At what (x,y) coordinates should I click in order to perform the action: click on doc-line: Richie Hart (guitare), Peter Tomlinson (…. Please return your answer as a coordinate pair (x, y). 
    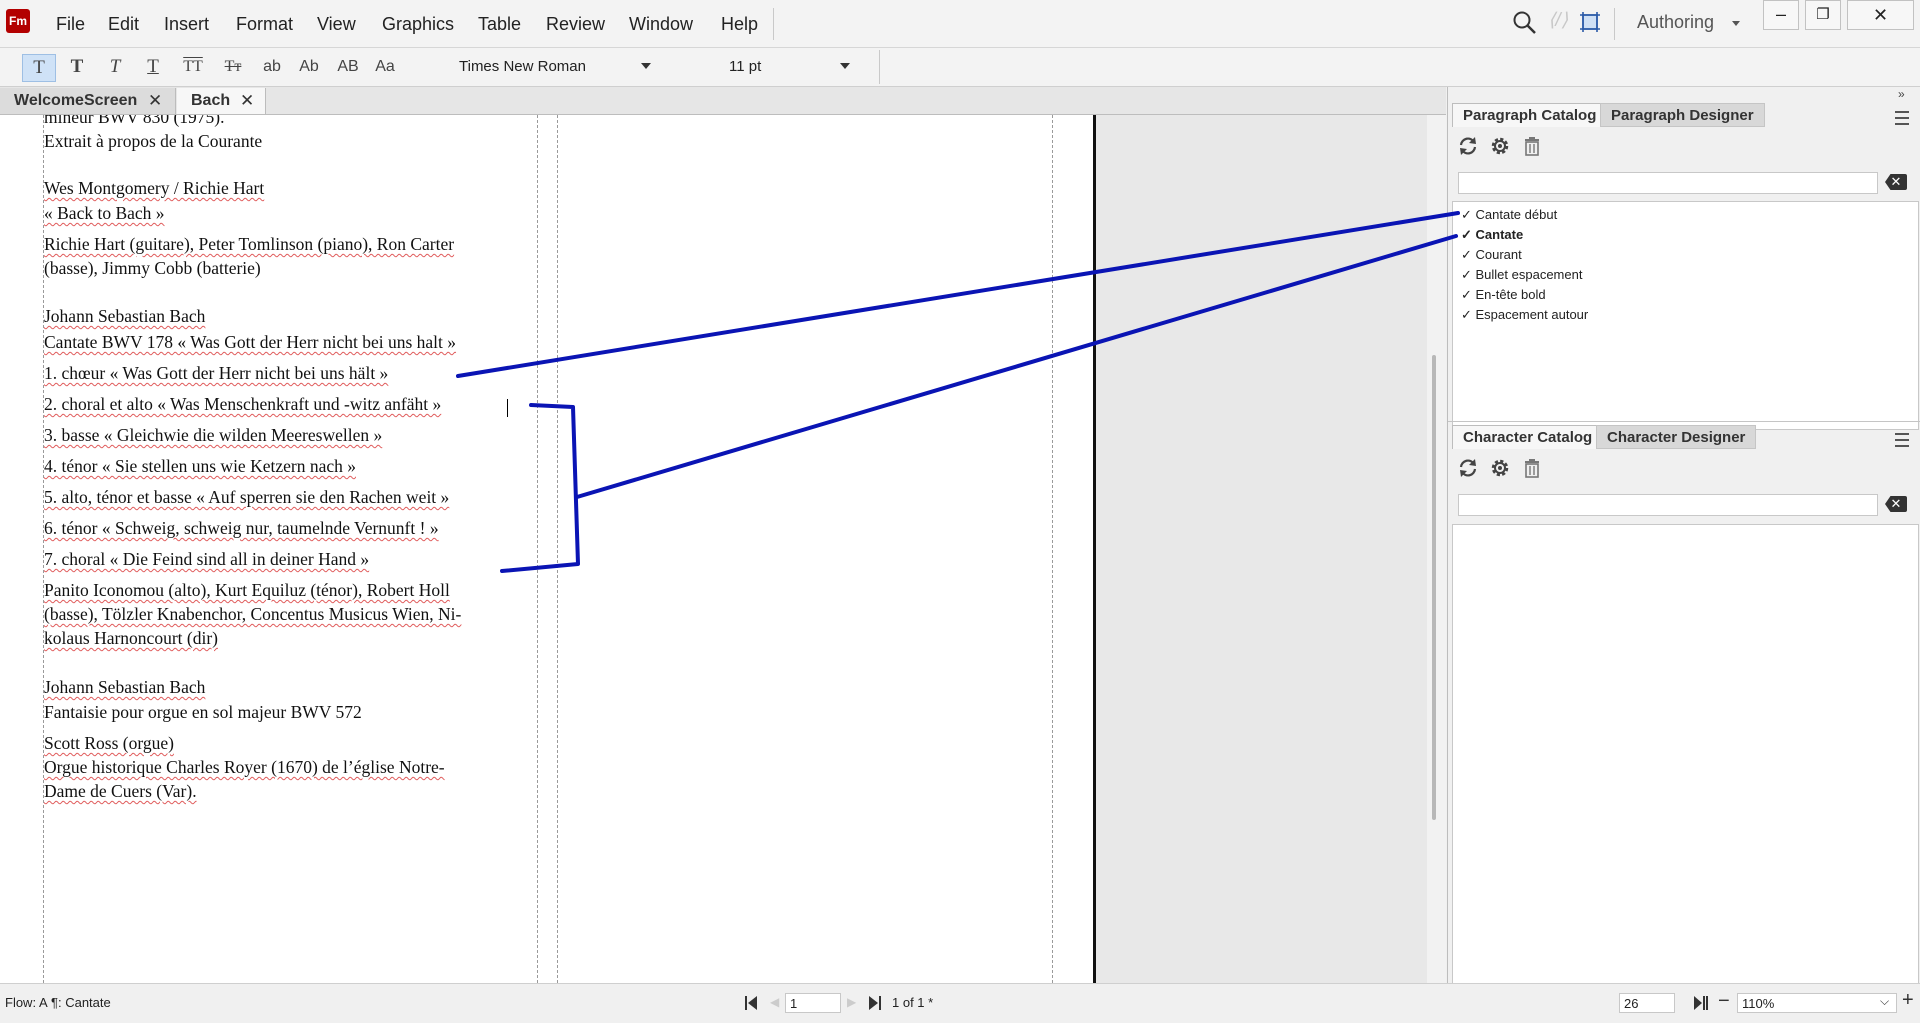
    Looking at the image, I should click on (249, 244).